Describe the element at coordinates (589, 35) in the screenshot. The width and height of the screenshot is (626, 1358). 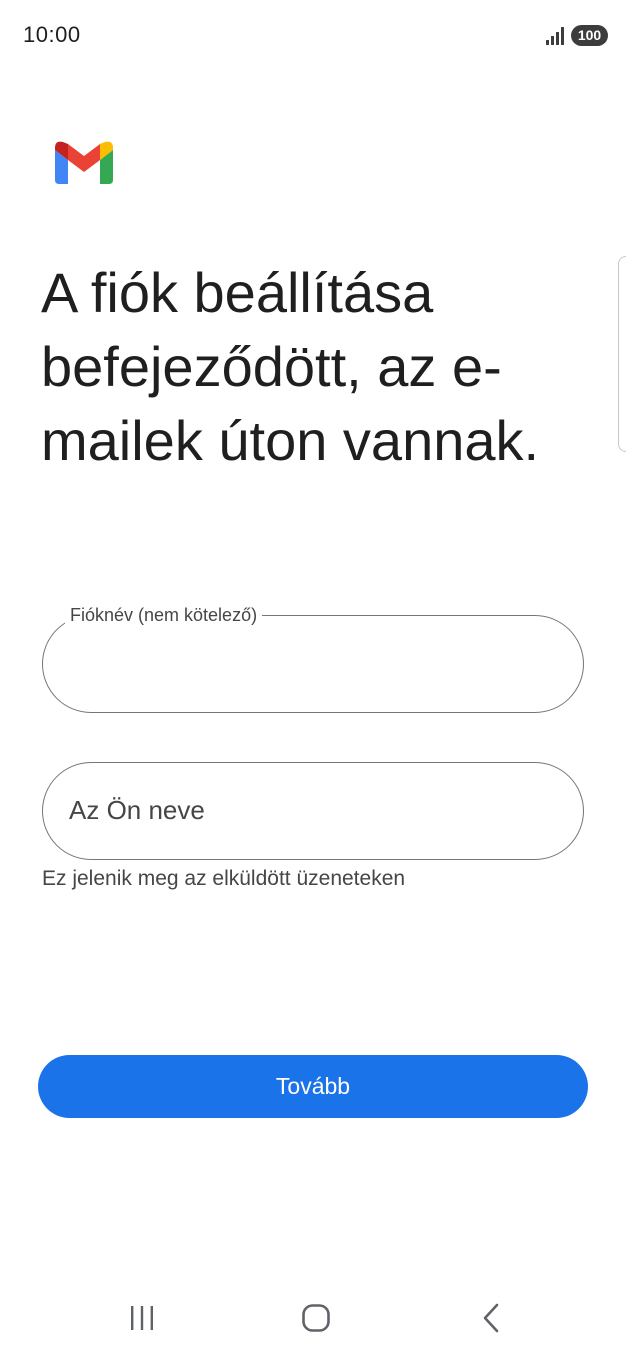
I see `battery-icon: 100` at that location.